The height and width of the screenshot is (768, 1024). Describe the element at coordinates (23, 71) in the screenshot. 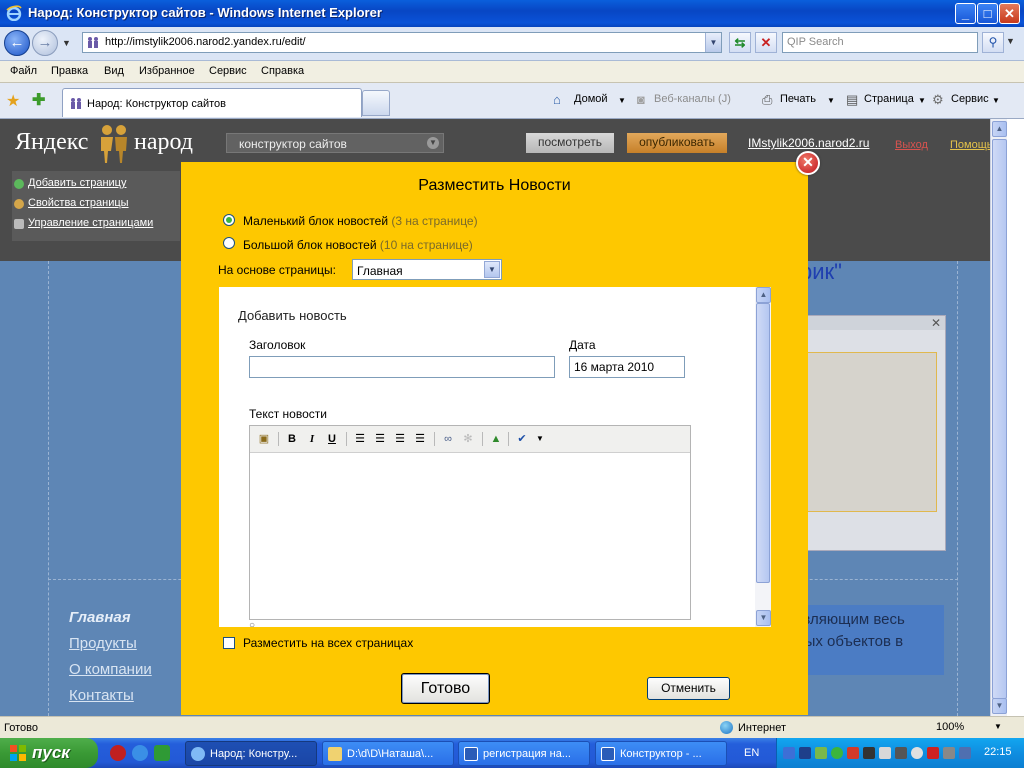

I see `menu-file: Файл` at that location.